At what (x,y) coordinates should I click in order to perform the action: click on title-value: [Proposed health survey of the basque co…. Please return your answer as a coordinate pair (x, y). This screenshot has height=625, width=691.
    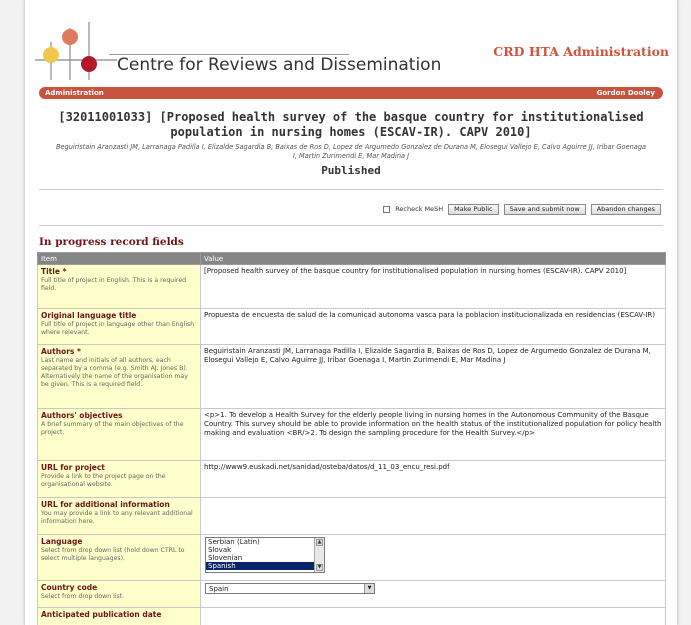
    Looking at the image, I should click on (433, 286).